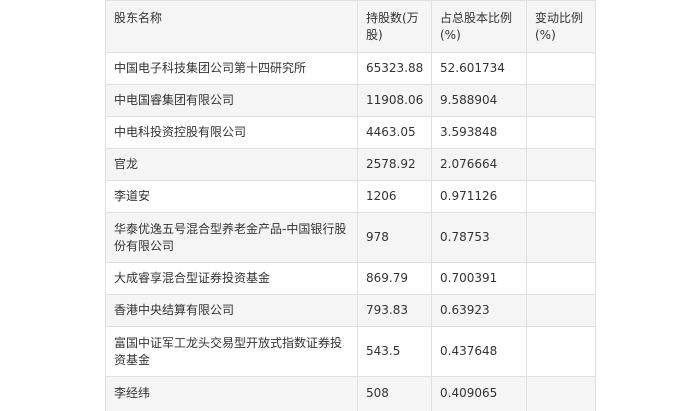  I want to click on cell-shareholder-name: 富国中证军工龙头交易型开放式指数证券投资基金, so click(231, 351).